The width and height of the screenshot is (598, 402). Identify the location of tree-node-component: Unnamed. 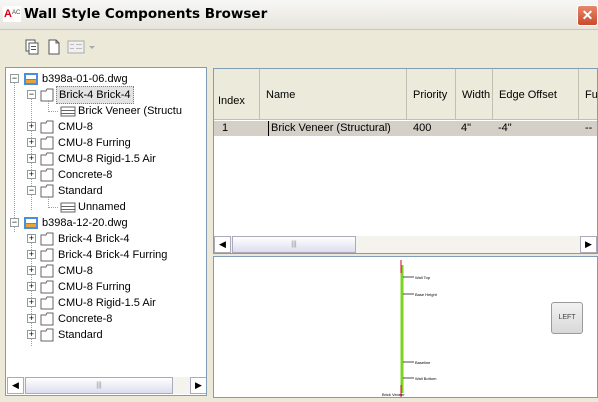
(106, 207).